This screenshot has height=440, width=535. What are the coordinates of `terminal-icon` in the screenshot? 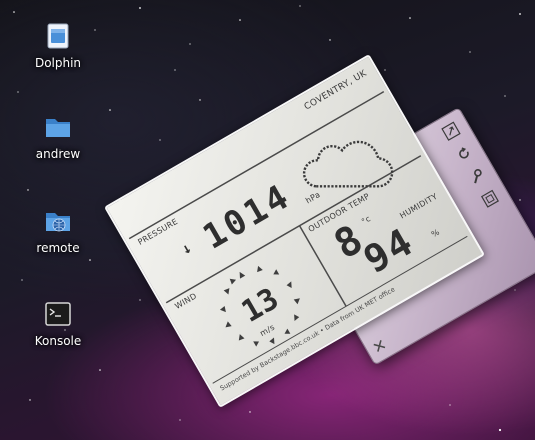 It's located at (58, 314).